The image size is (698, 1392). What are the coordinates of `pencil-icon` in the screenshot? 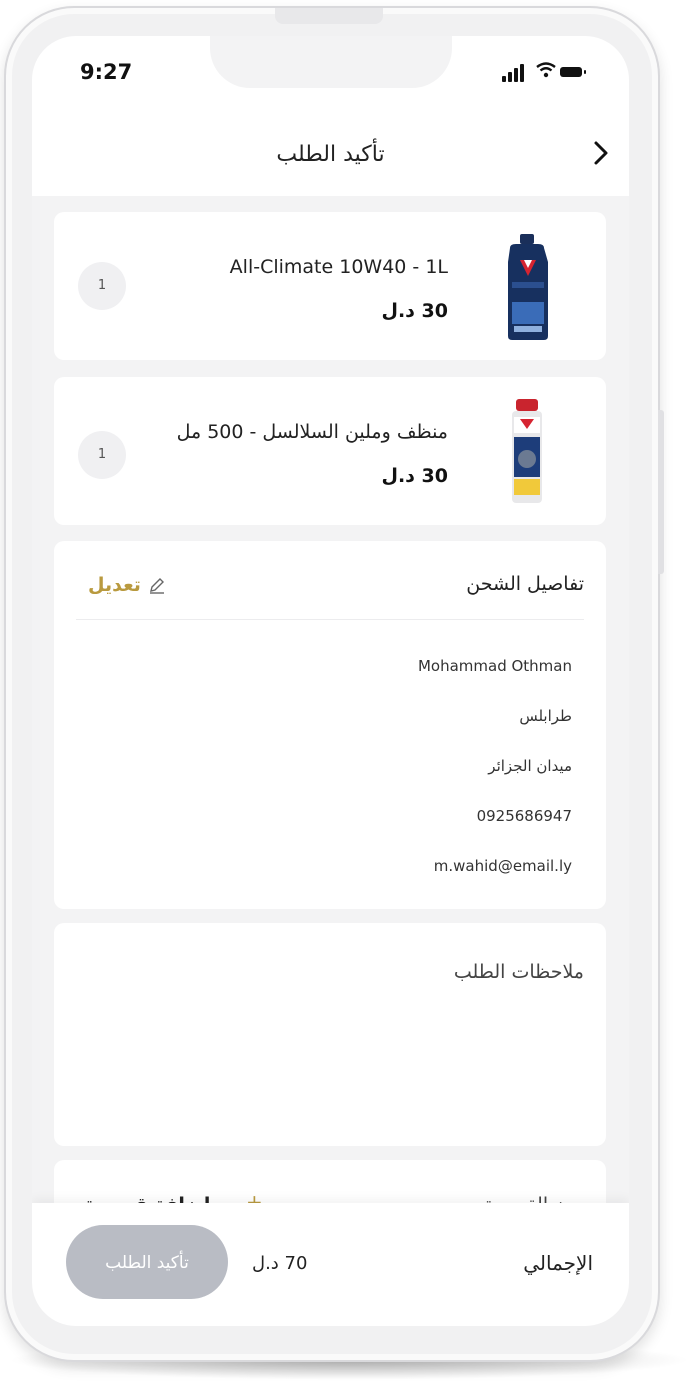 It's located at (156, 586).